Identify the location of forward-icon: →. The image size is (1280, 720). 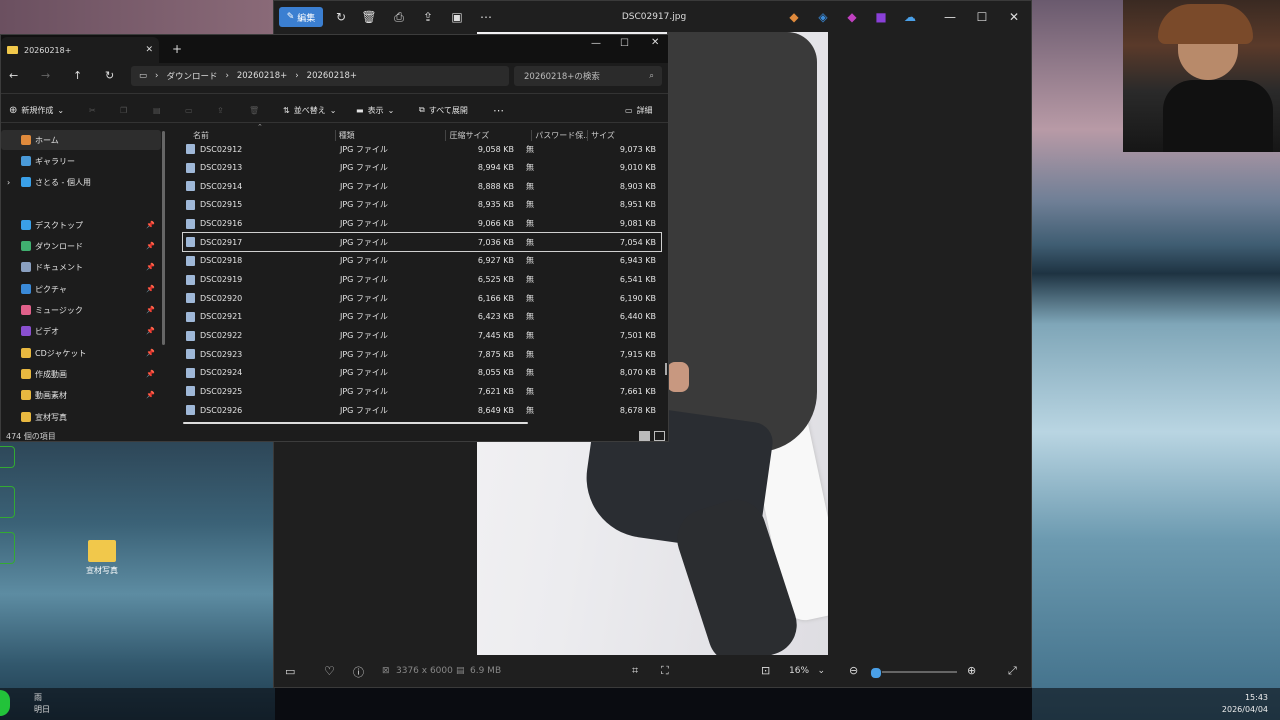
(45, 75).